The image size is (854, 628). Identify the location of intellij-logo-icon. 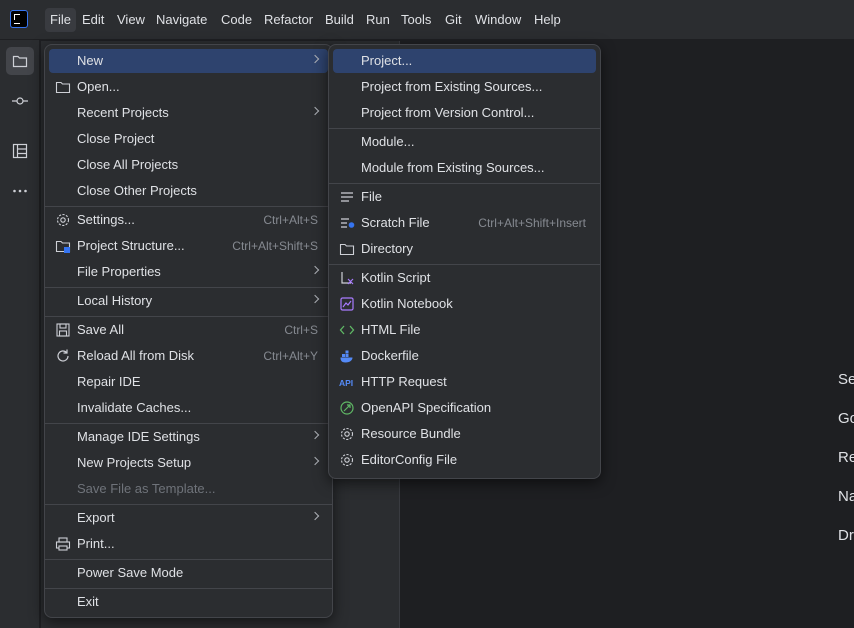
(19, 19).